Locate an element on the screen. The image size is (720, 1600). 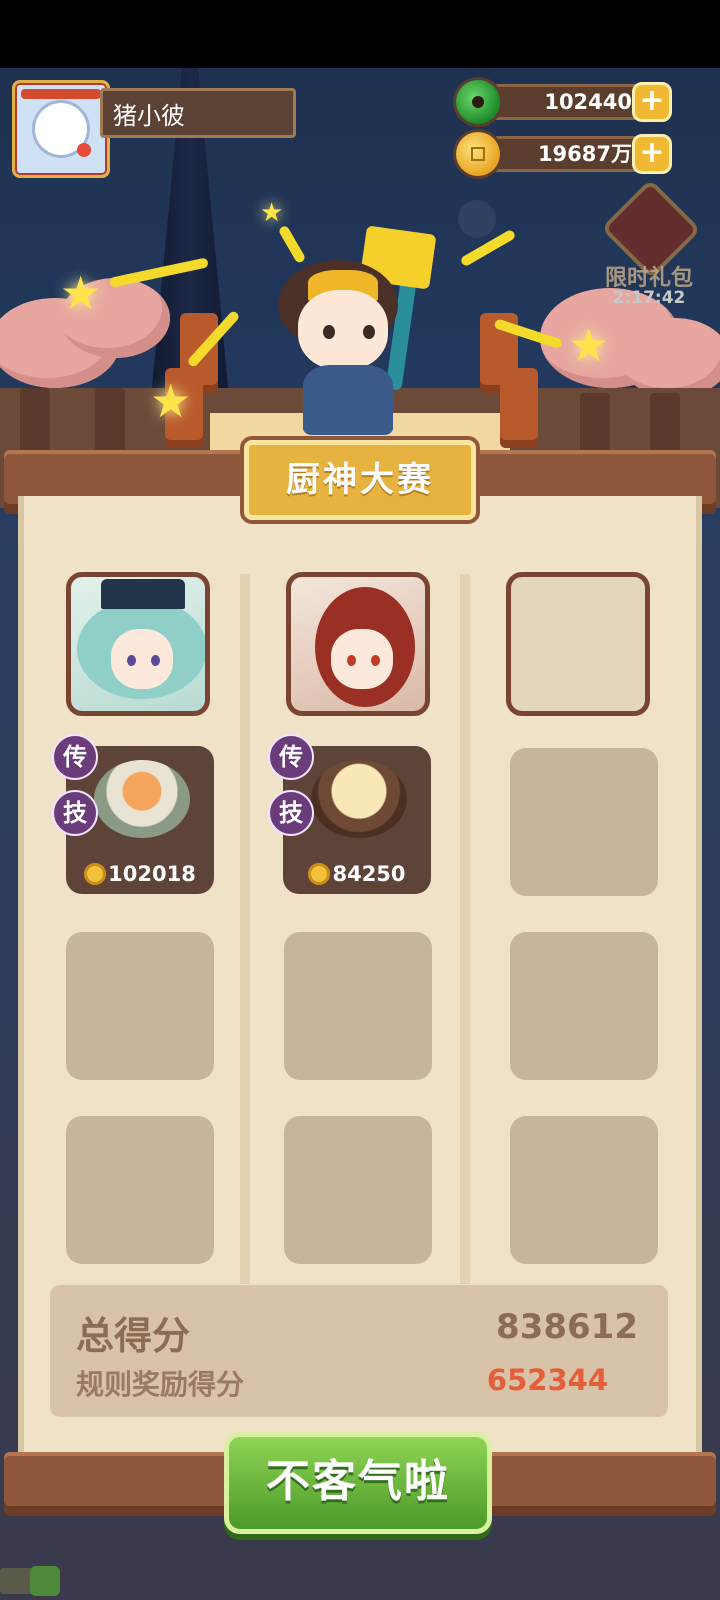
total-score-value: 838612 is located at coordinates (567, 1327).